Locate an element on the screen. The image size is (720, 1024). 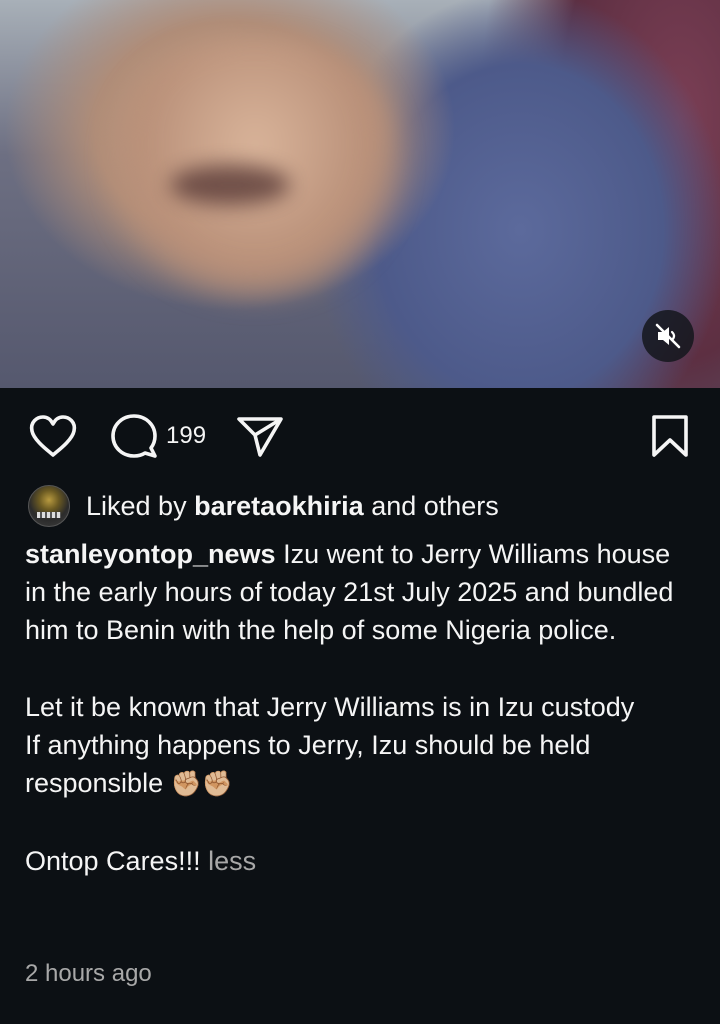
bookmark-icon is located at coordinates (670, 436).